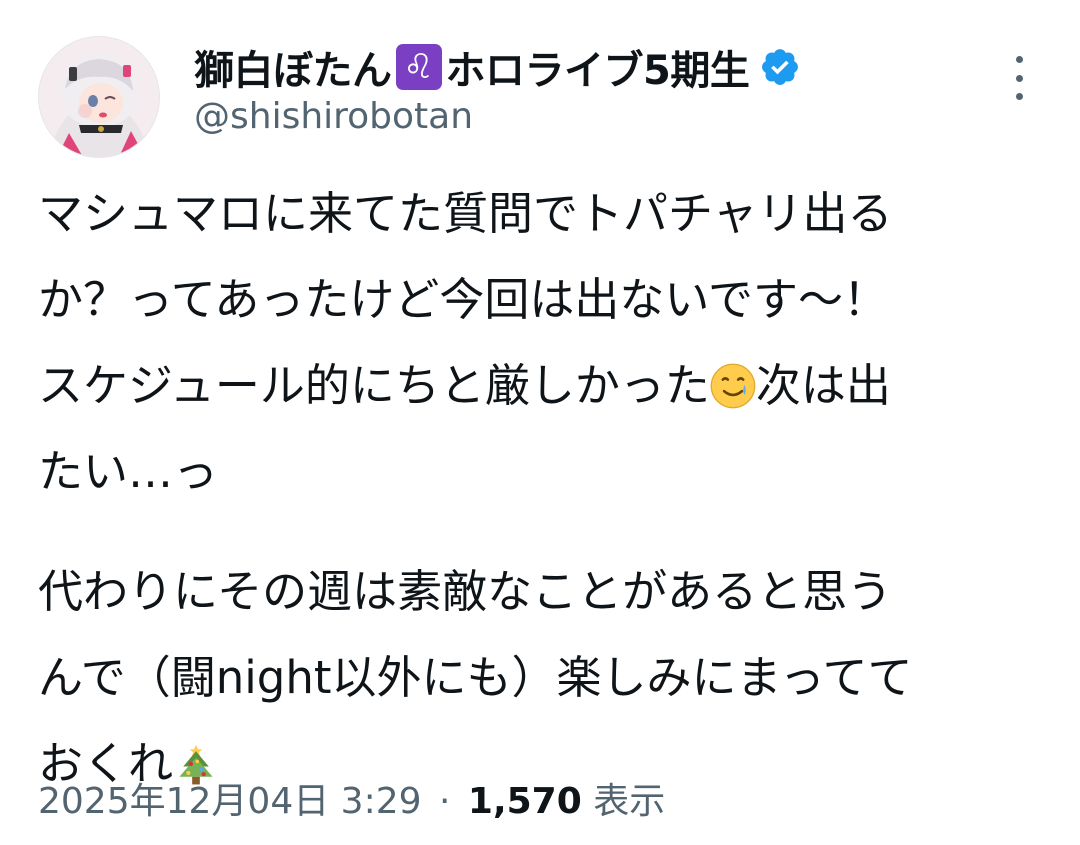 The image size is (1080, 845). What do you see at coordinates (780, 67) in the screenshot?
I see `verified-badge-icon` at bounding box center [780, 67].